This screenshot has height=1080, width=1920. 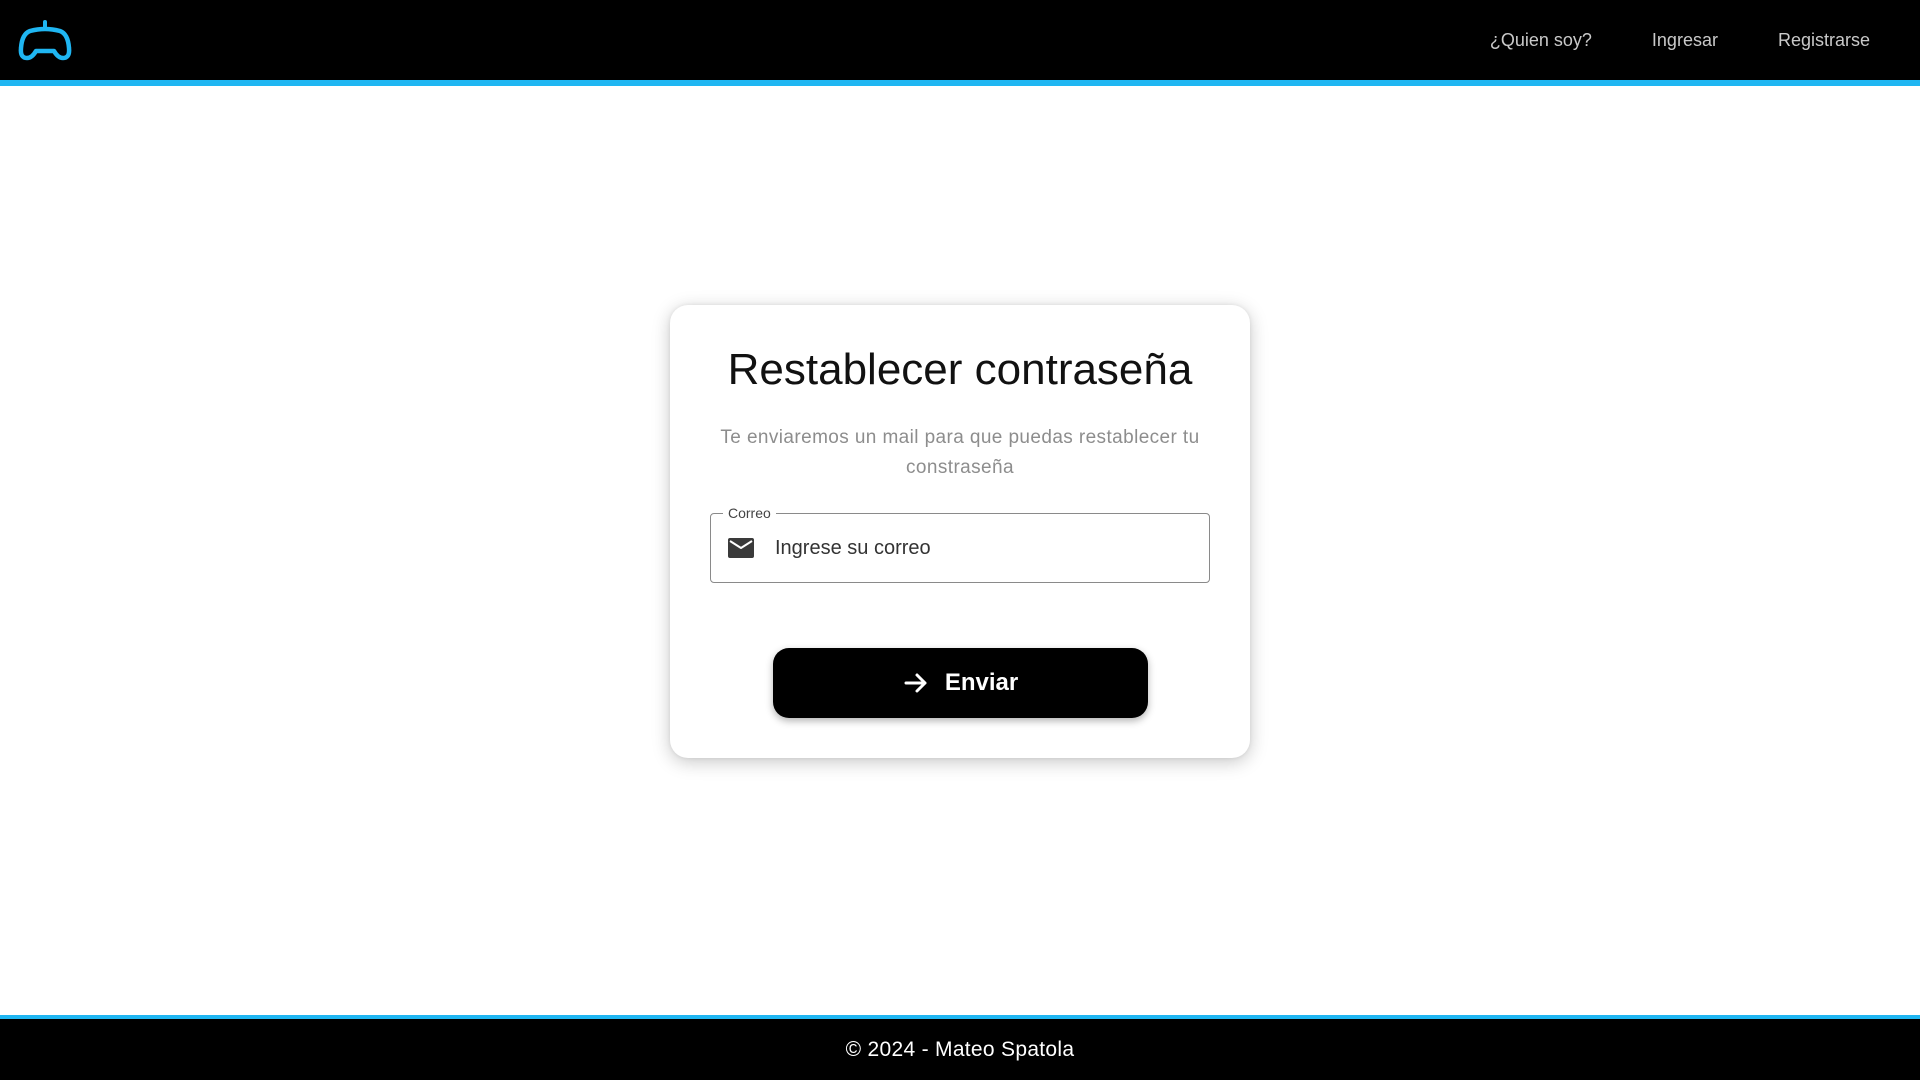 What do you see at coordinates (985, 548) in the screenshot?
I see `email-input` at bounding box center [985, 548].